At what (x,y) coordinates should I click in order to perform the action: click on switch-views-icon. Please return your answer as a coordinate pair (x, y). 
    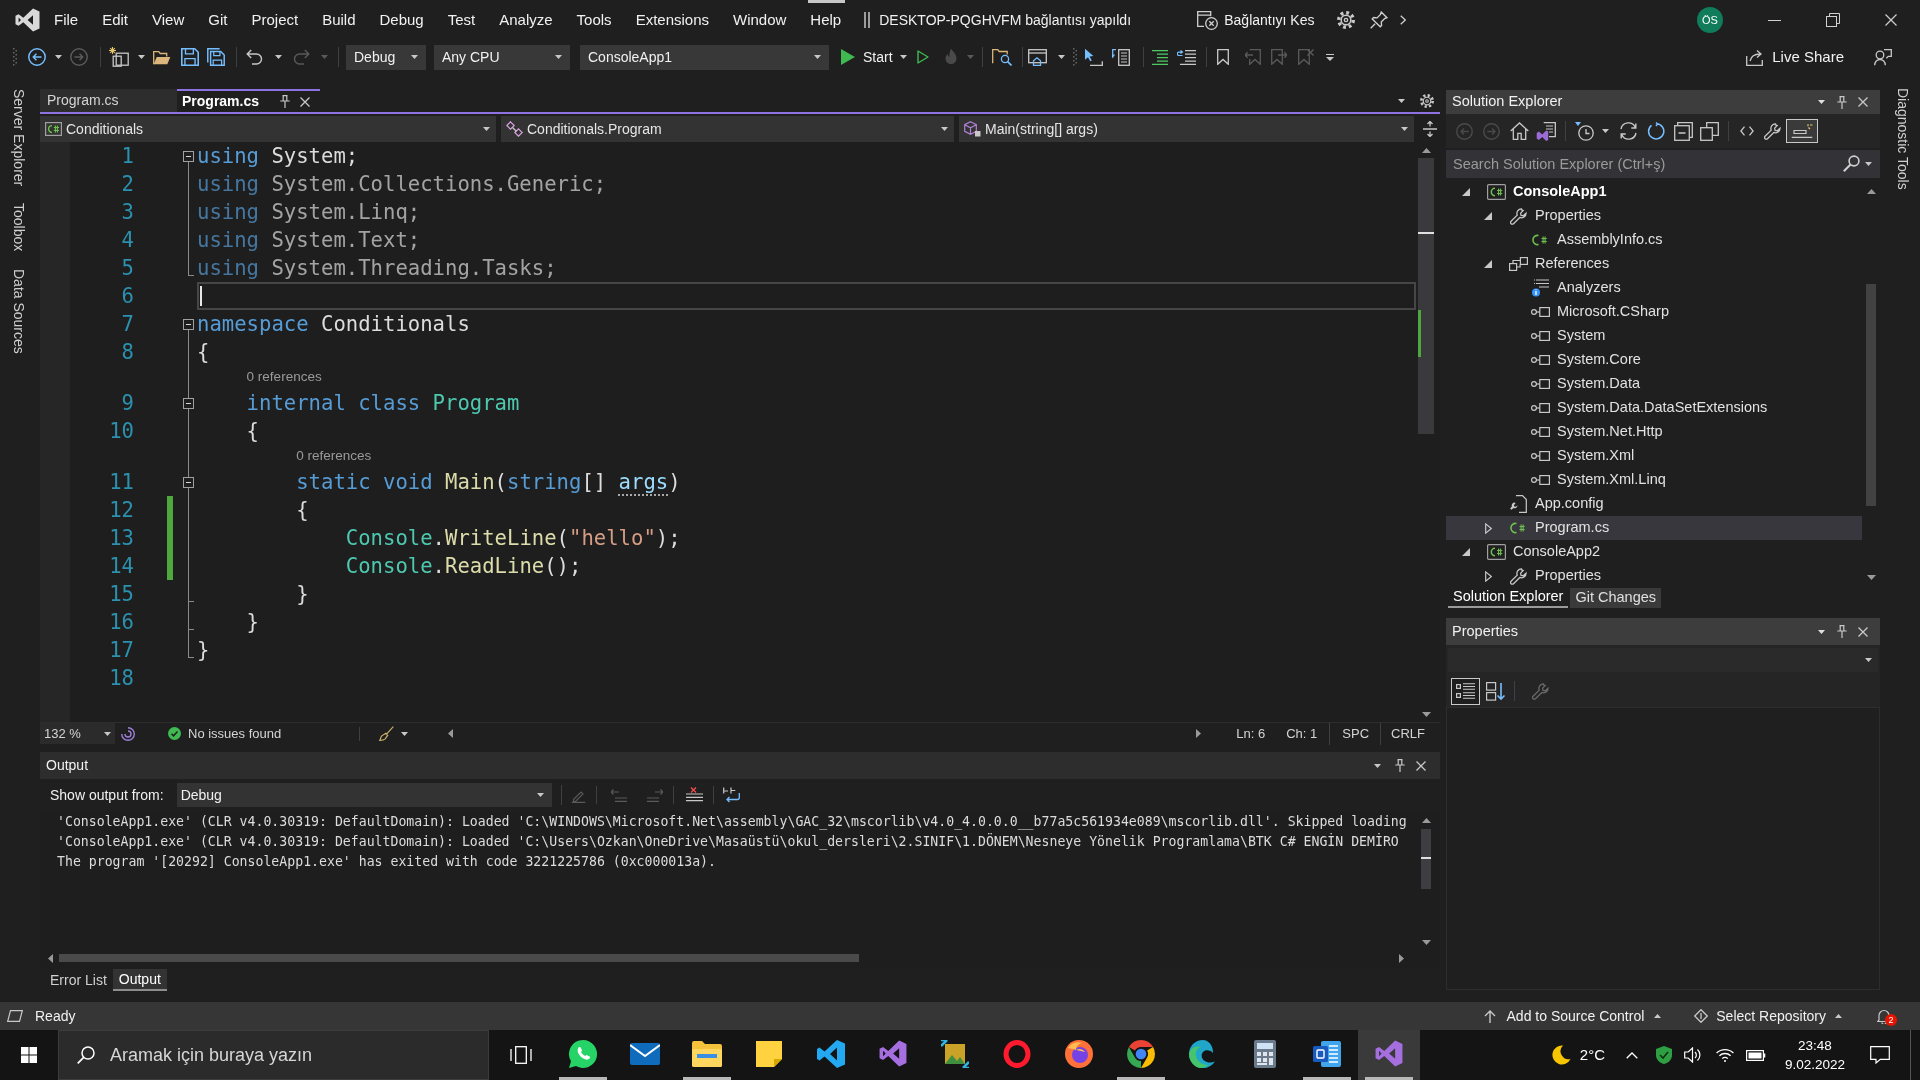
    Looking at the image, I should click on (1546, 131).